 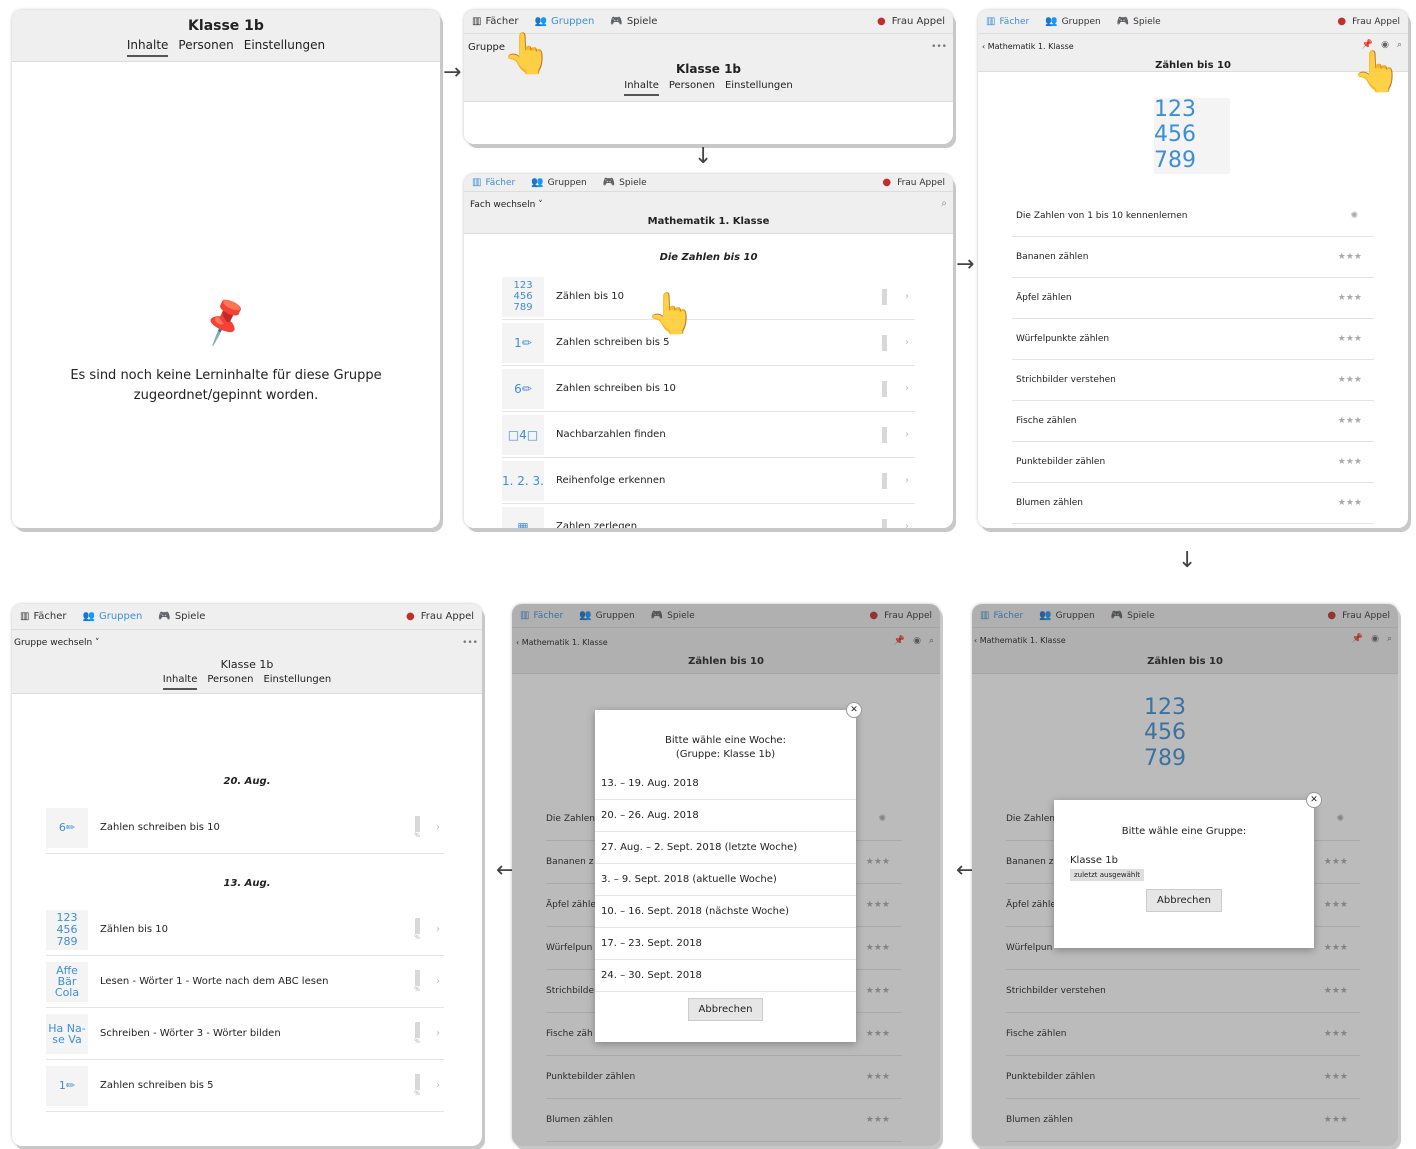 I want to click on exercise-row: Bananen zählen ★★★, so click(x=1193, y=257).